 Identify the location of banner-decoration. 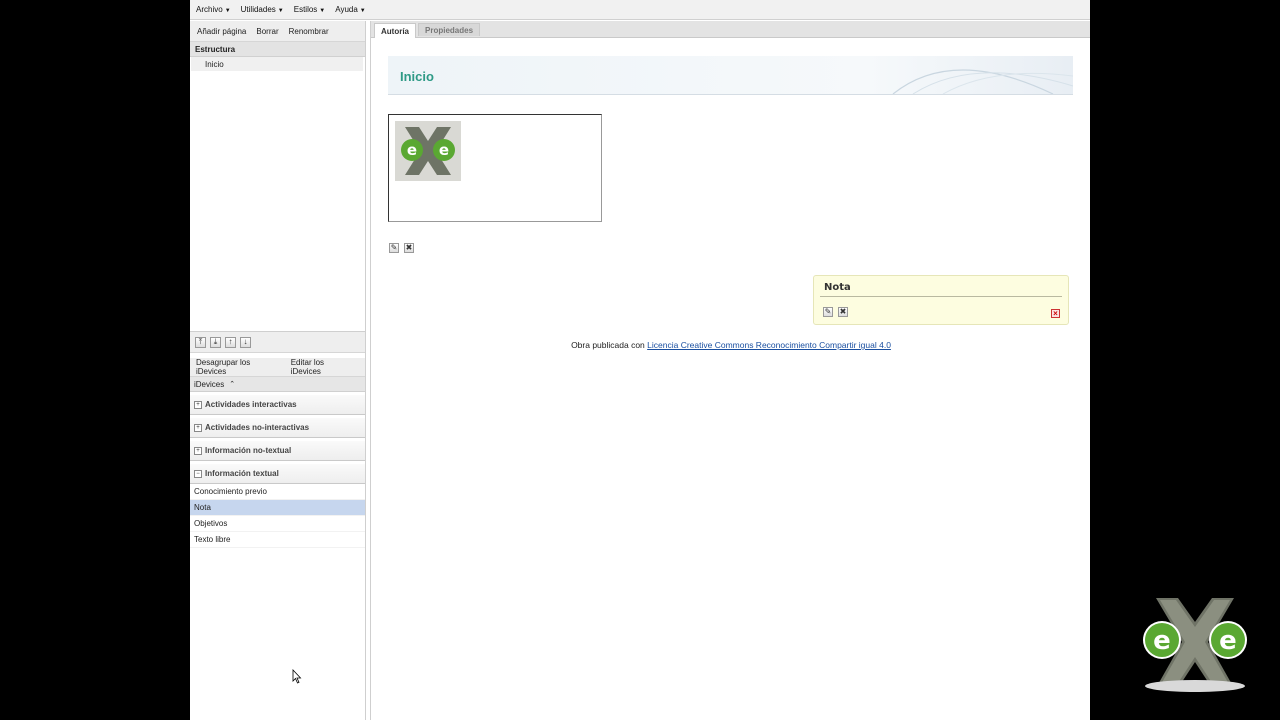
(982, 81).